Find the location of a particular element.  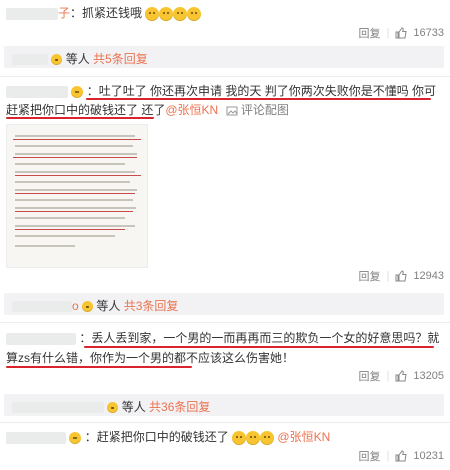

comment-text: ：赶紧把你口中的破钱还了 is located at coordinates (156, 437).